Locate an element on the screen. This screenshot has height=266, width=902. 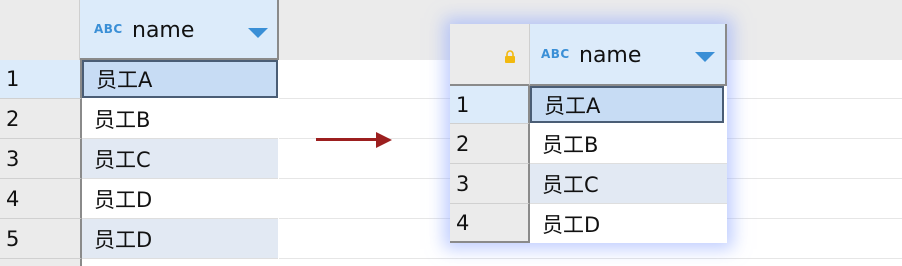
row-index: 5 is located at coordinates (13, 238).